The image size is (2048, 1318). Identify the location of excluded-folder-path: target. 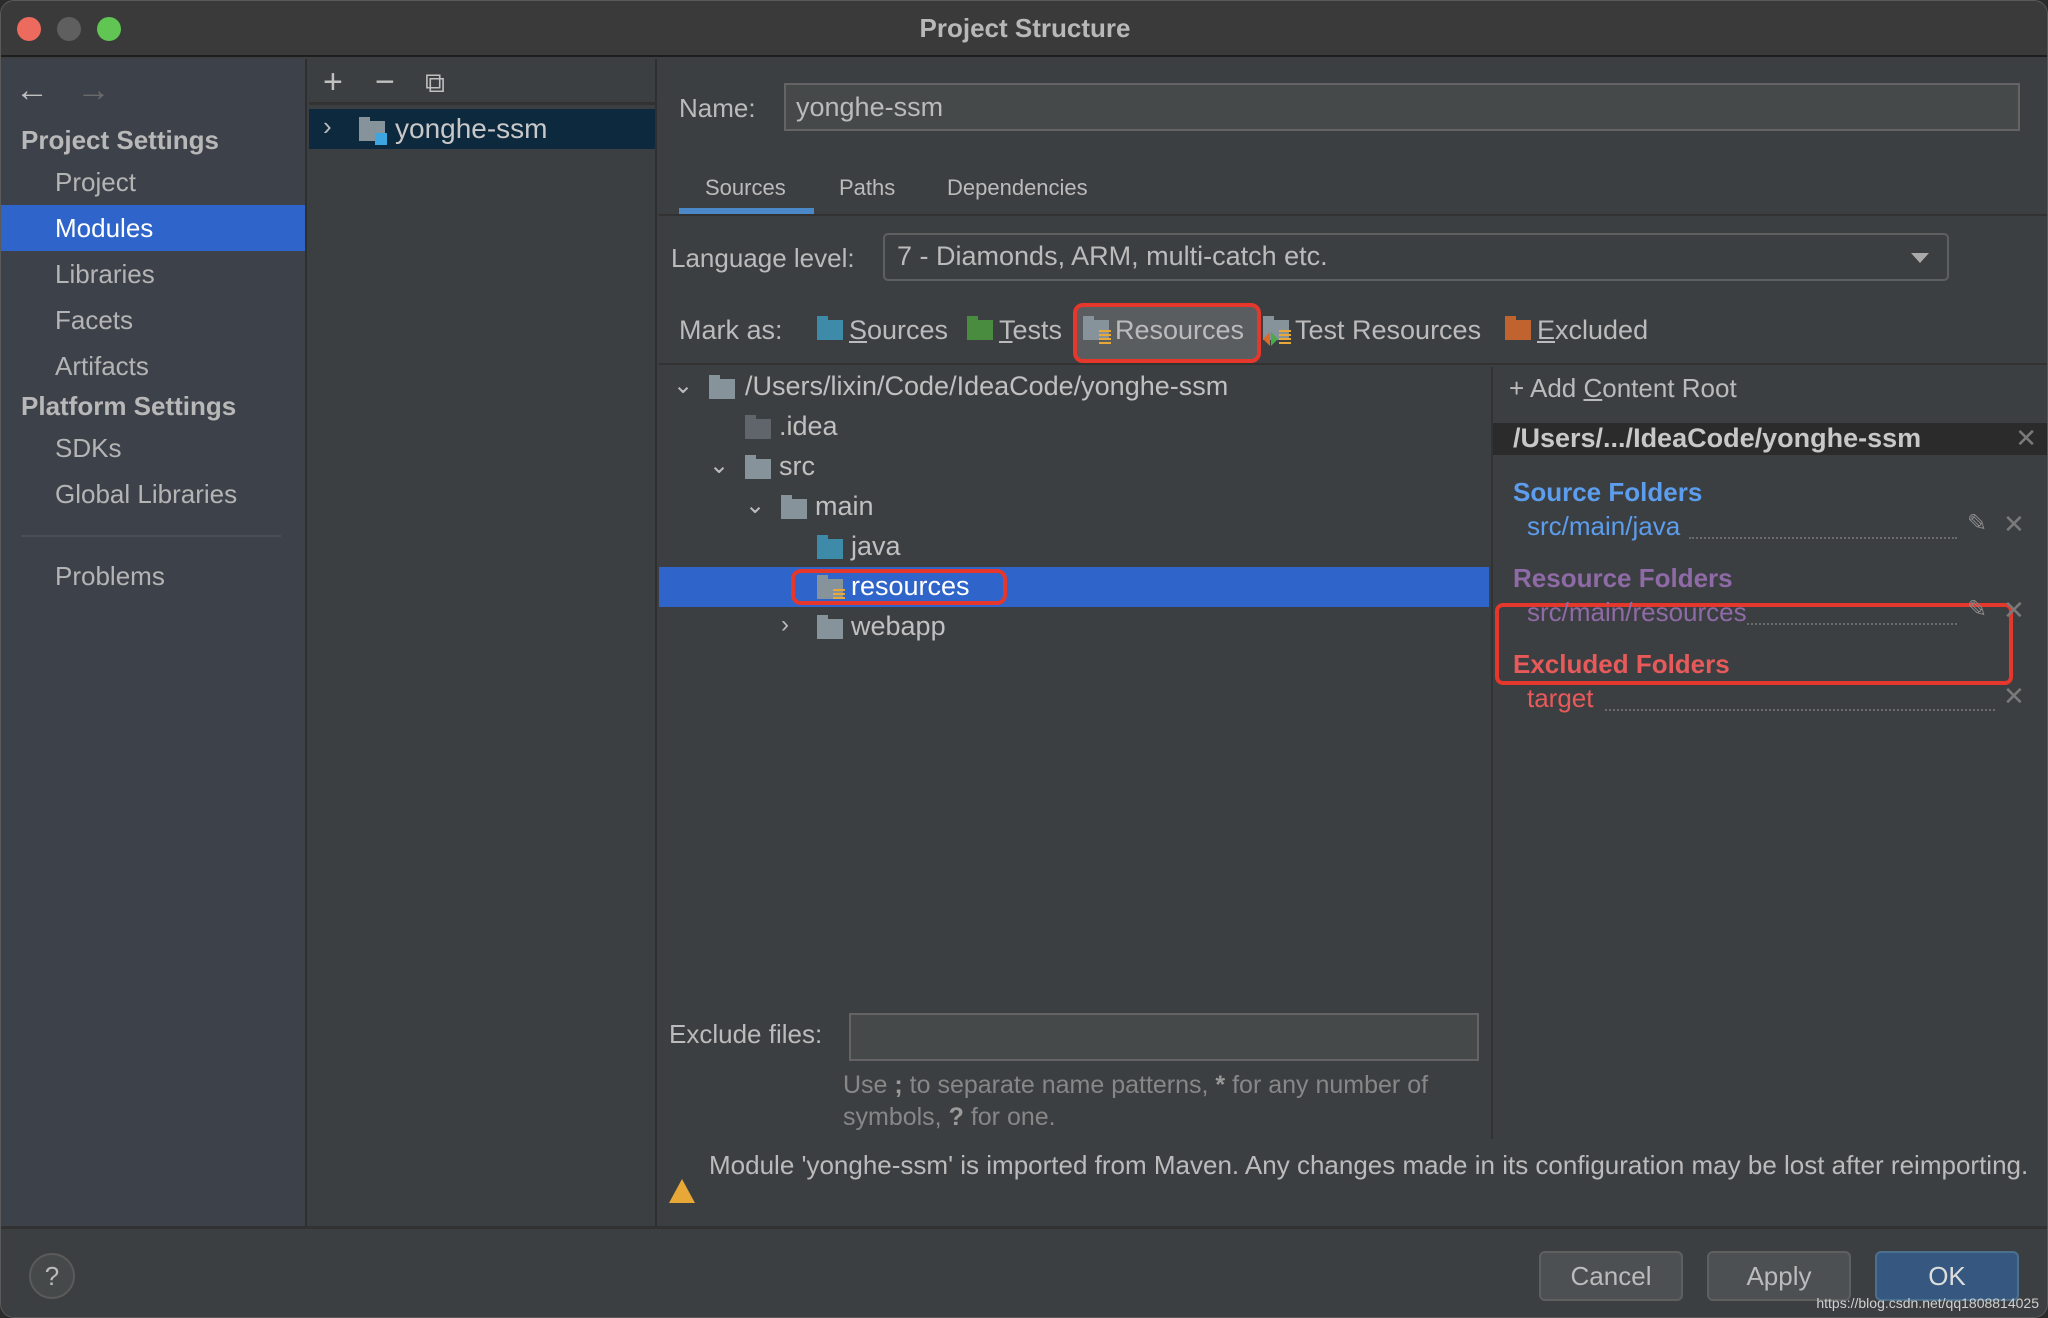
(1560, 698).